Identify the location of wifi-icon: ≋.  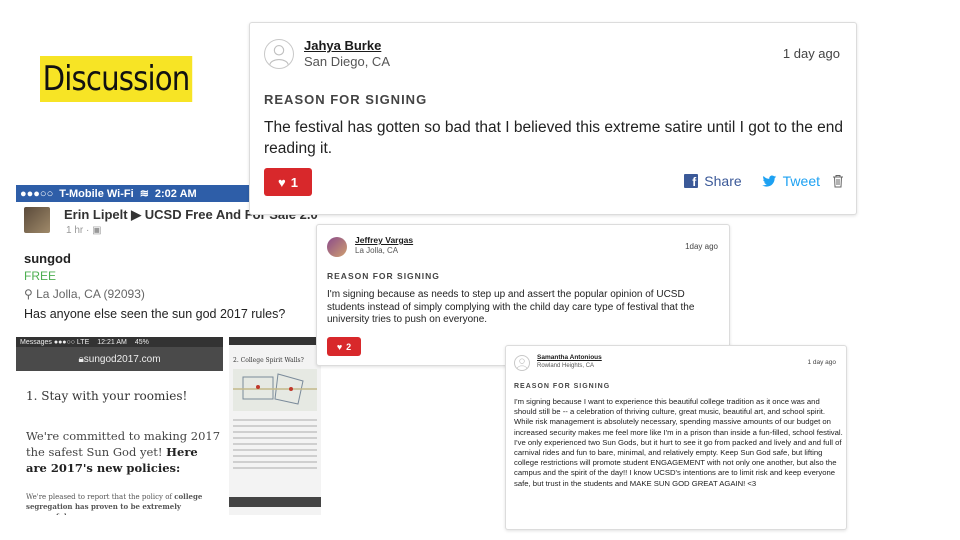
(144, 194).